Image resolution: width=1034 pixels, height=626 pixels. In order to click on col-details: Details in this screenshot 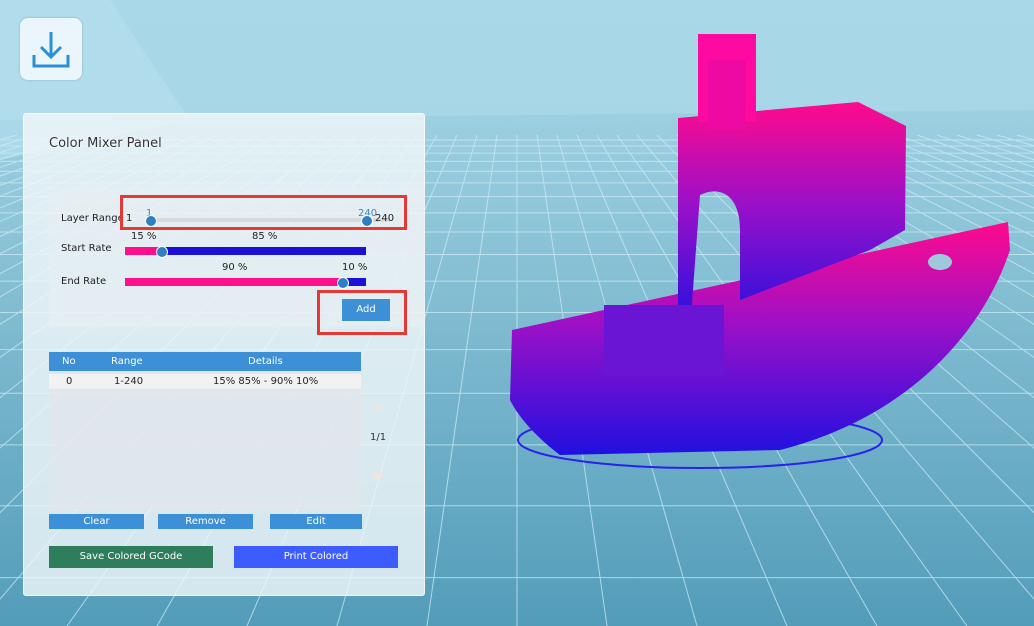, I will do `click(265, 361)`.